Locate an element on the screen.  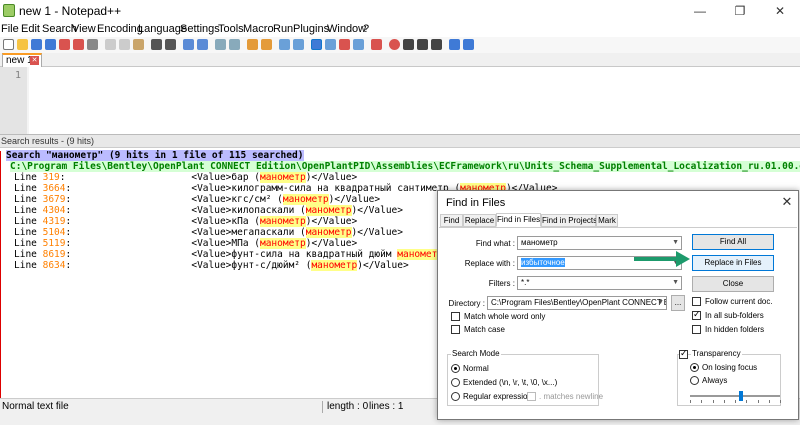
save-macro-icon is located at coordinates (454, 44).